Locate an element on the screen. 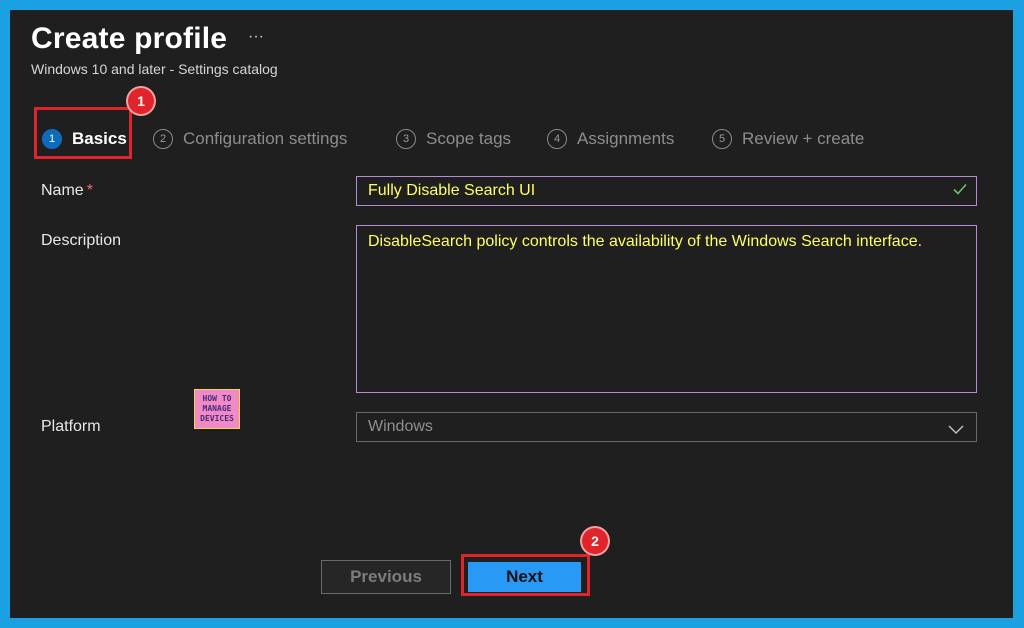  required-marker: * is located at coordinates (89, 190).